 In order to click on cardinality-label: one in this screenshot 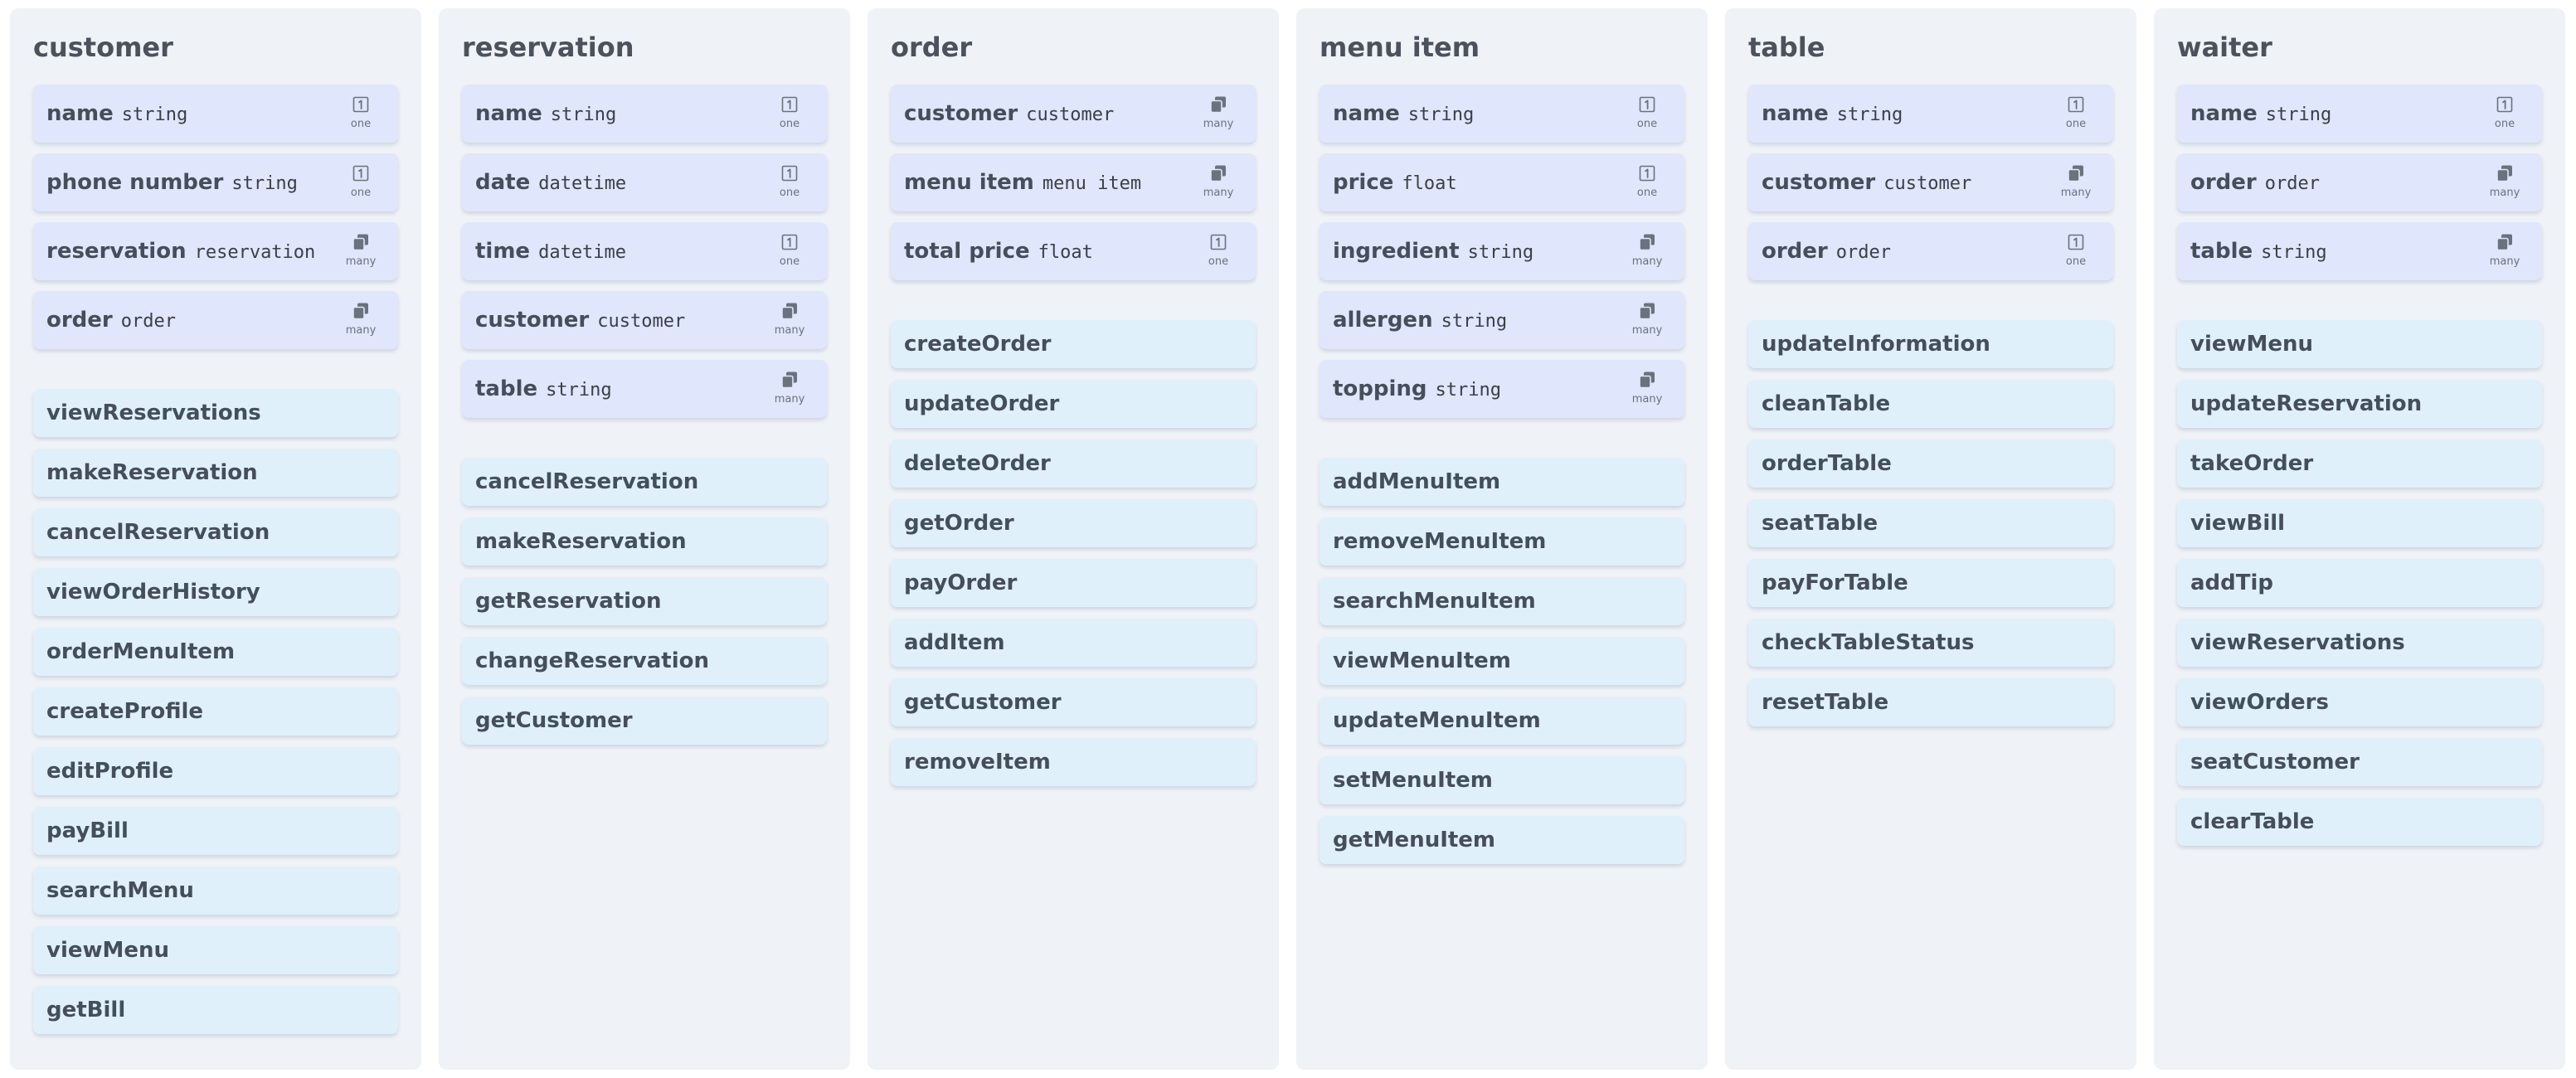, I will do `click(361, 193)`.